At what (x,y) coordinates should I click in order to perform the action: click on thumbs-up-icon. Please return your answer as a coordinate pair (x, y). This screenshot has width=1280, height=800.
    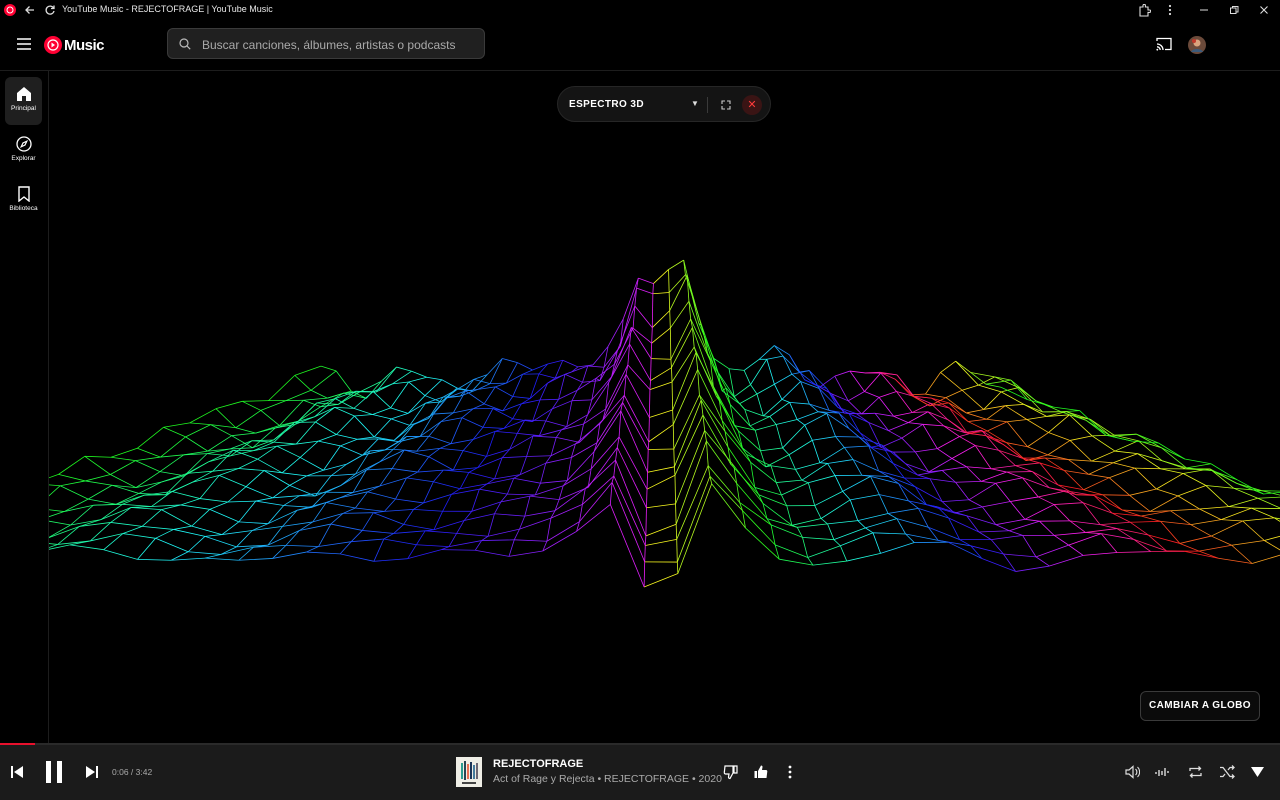
    Looking at the image, I should click on (761, 772).